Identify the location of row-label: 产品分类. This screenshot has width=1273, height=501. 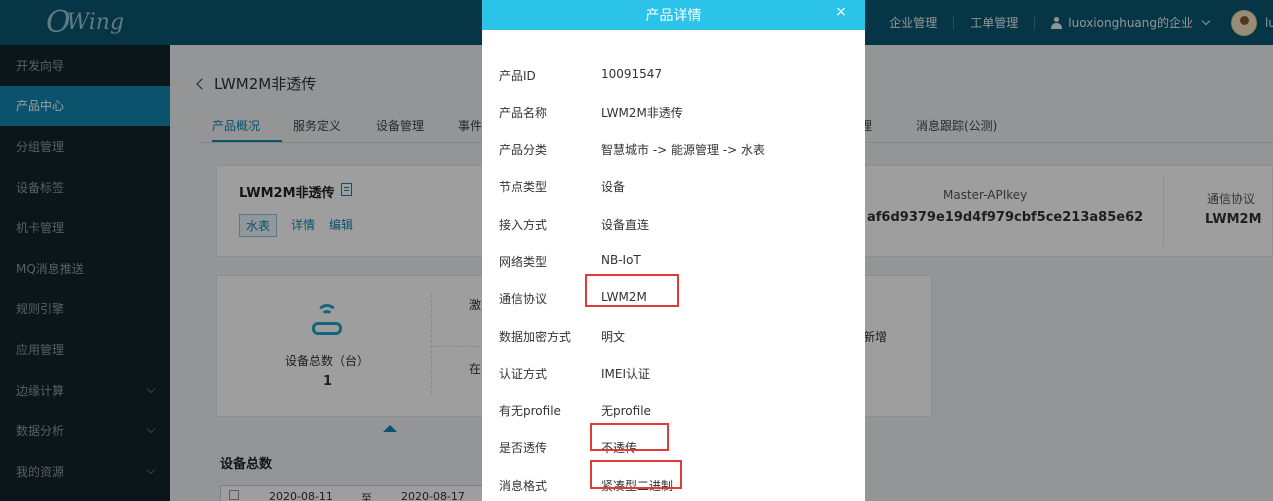
(523, 150).